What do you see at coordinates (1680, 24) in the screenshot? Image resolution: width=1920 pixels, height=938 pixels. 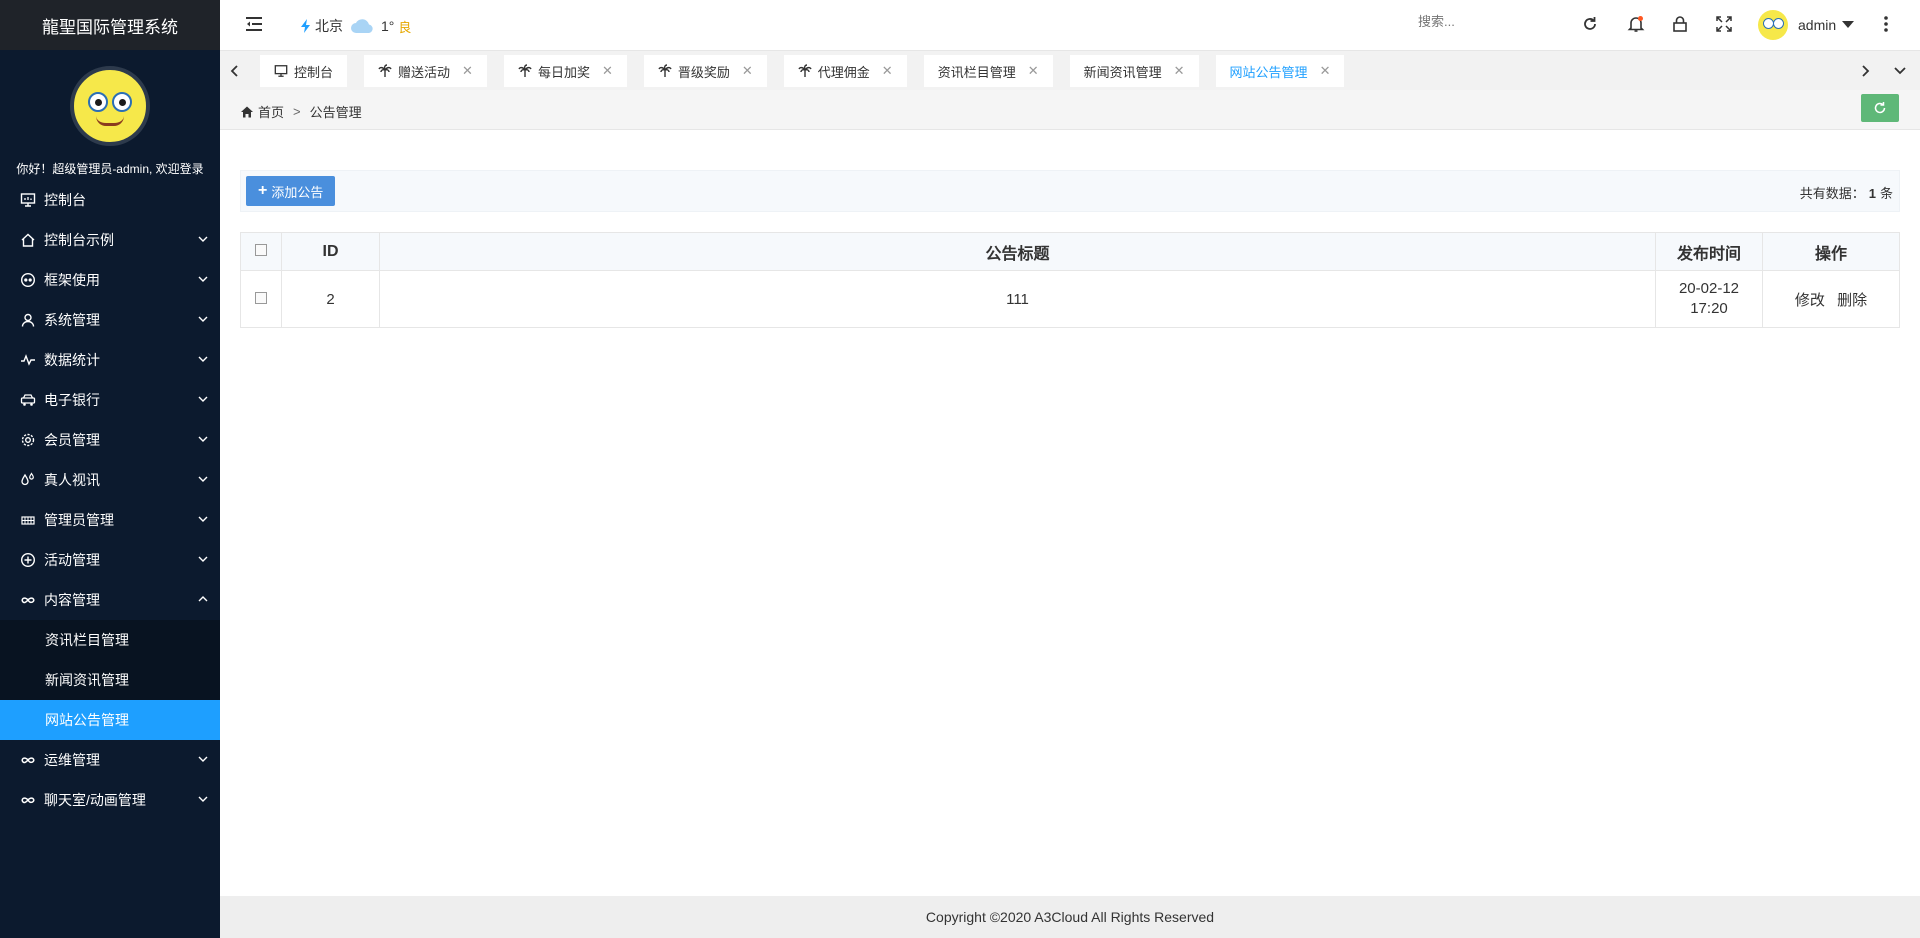 I see `lock-icon` at bounding box center [1680, 24].